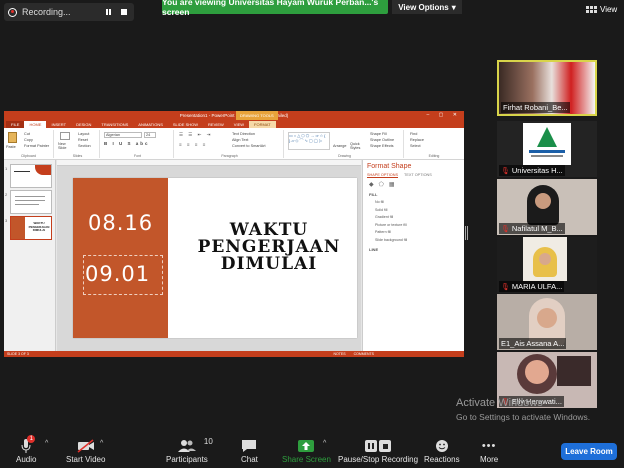  Describe the element at coordinates (413, 184) in the screenshot. I see `format-pane-icons: ◆⬠▦` at that location.